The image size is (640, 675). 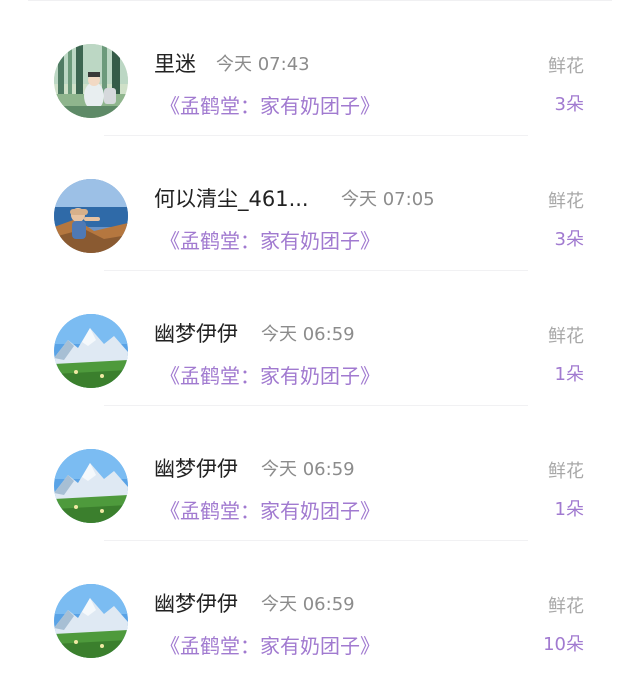 I want to click on sea-photo-avatar-image, so click(x=91, y=216).